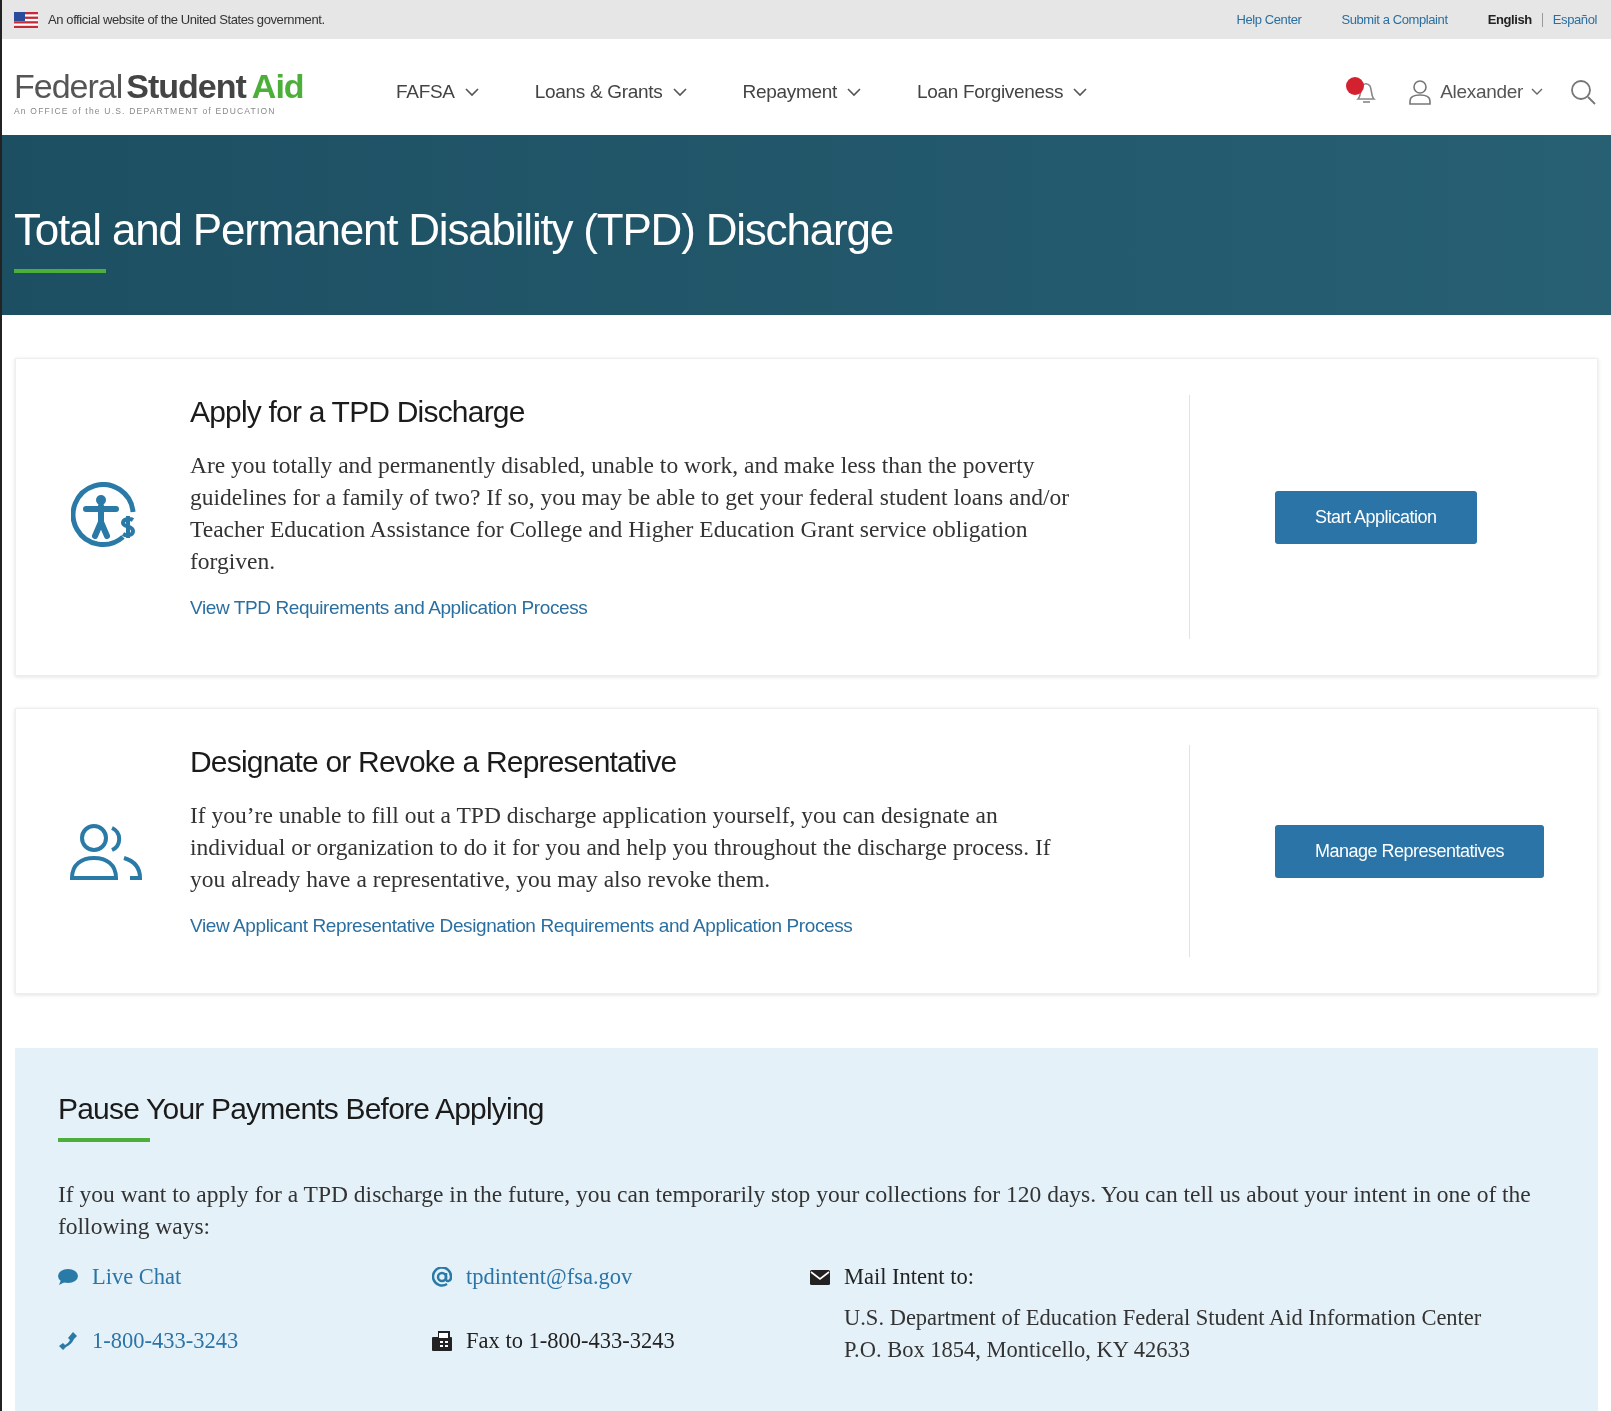 This screenshot has height=1411, width=1611. What do you see at coordinates (820, 1277) in the screenshot?
I see `envelope-icon` at bounding box center [820, 1277].